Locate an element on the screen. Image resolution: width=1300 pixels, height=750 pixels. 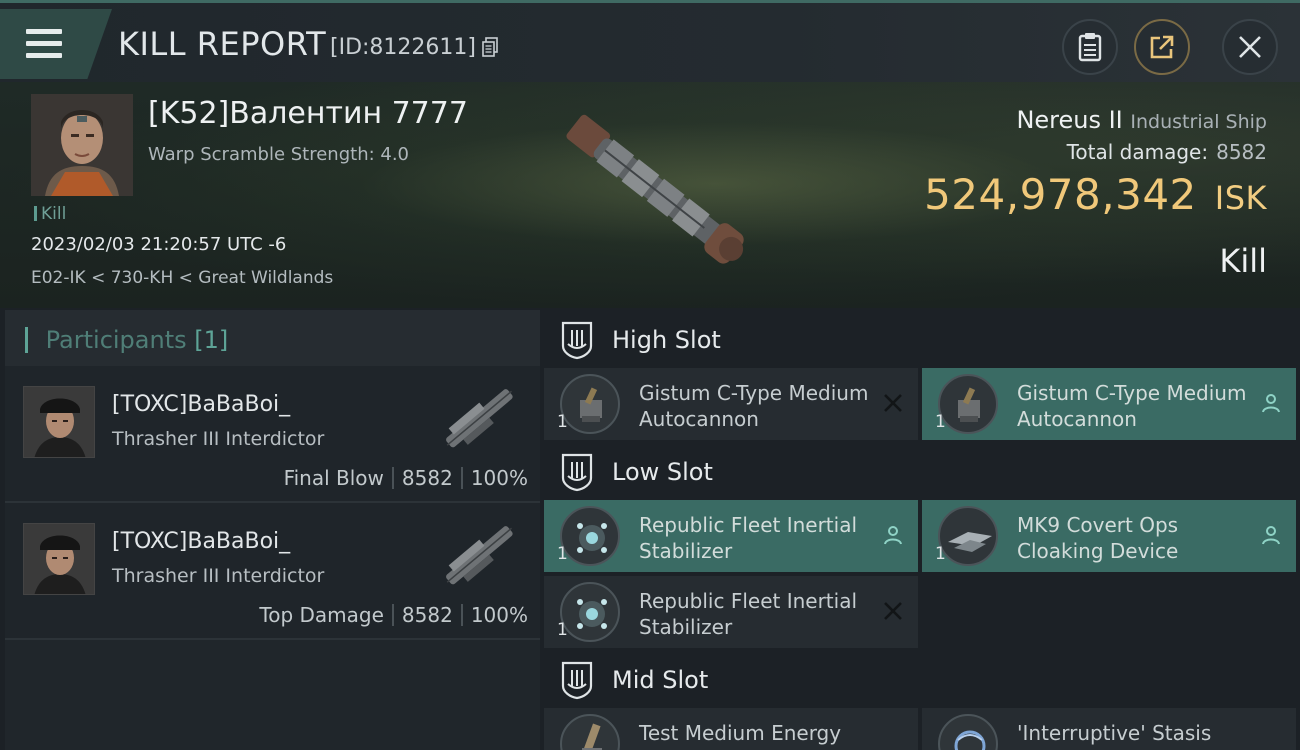
stasis-webifier-icon is located at coordinates (968, 732).